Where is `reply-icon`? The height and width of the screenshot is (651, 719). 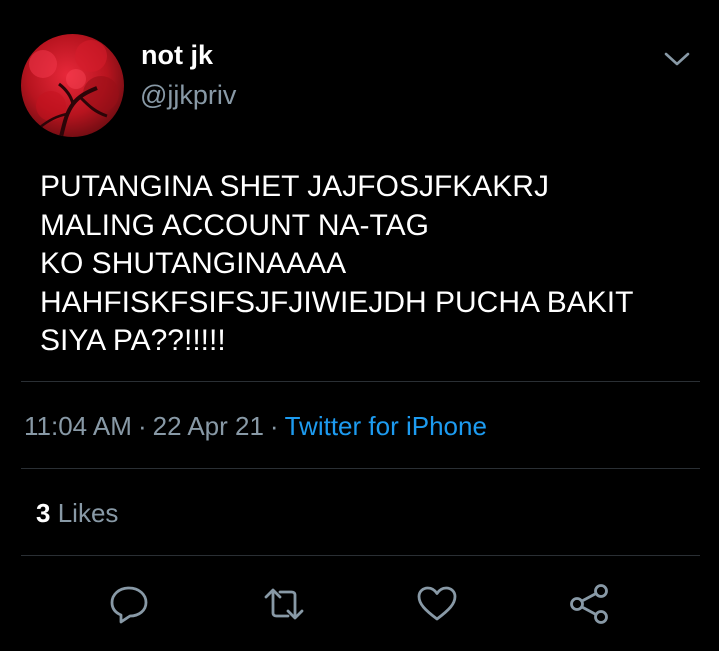
reply-icon is located at coordinates (129, 605).